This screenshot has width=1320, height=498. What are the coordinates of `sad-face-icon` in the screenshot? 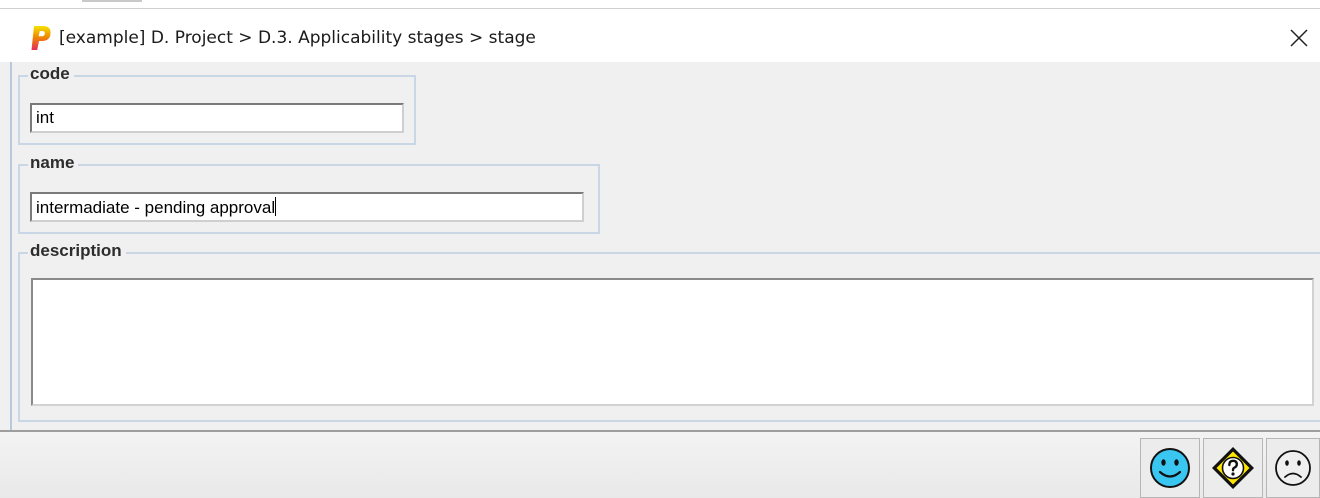 It's located at (1293, 468).